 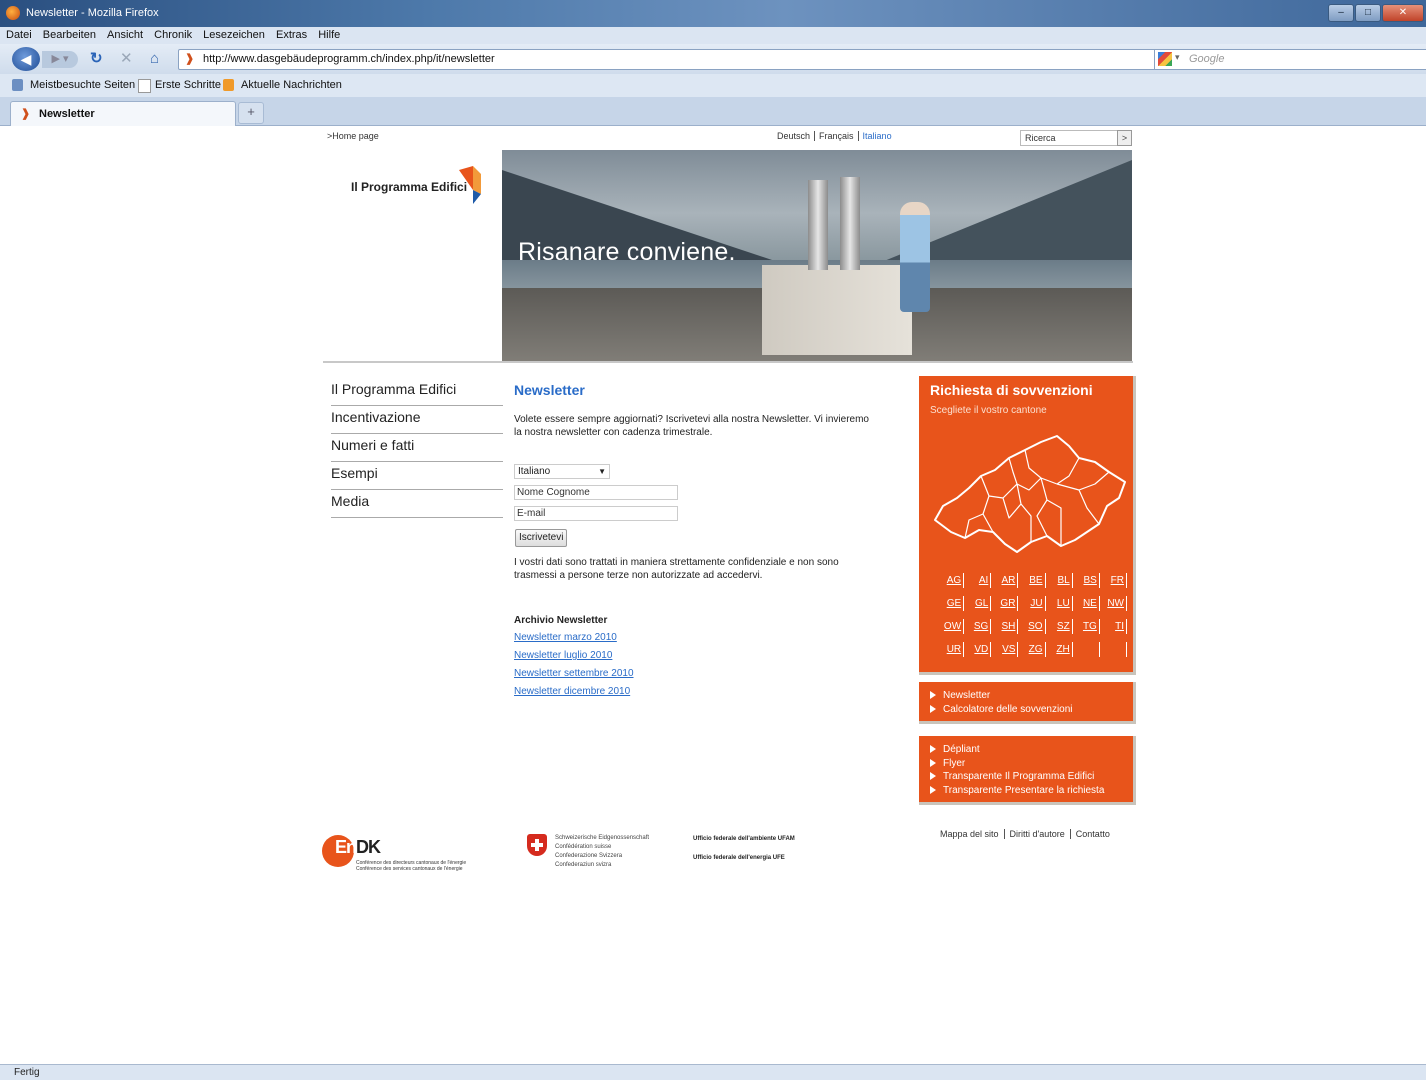 What do you see at coordinates (562, 471) in the screenshot?
I see `language-select: Italiano ▼` at bounding box center [562, 471].